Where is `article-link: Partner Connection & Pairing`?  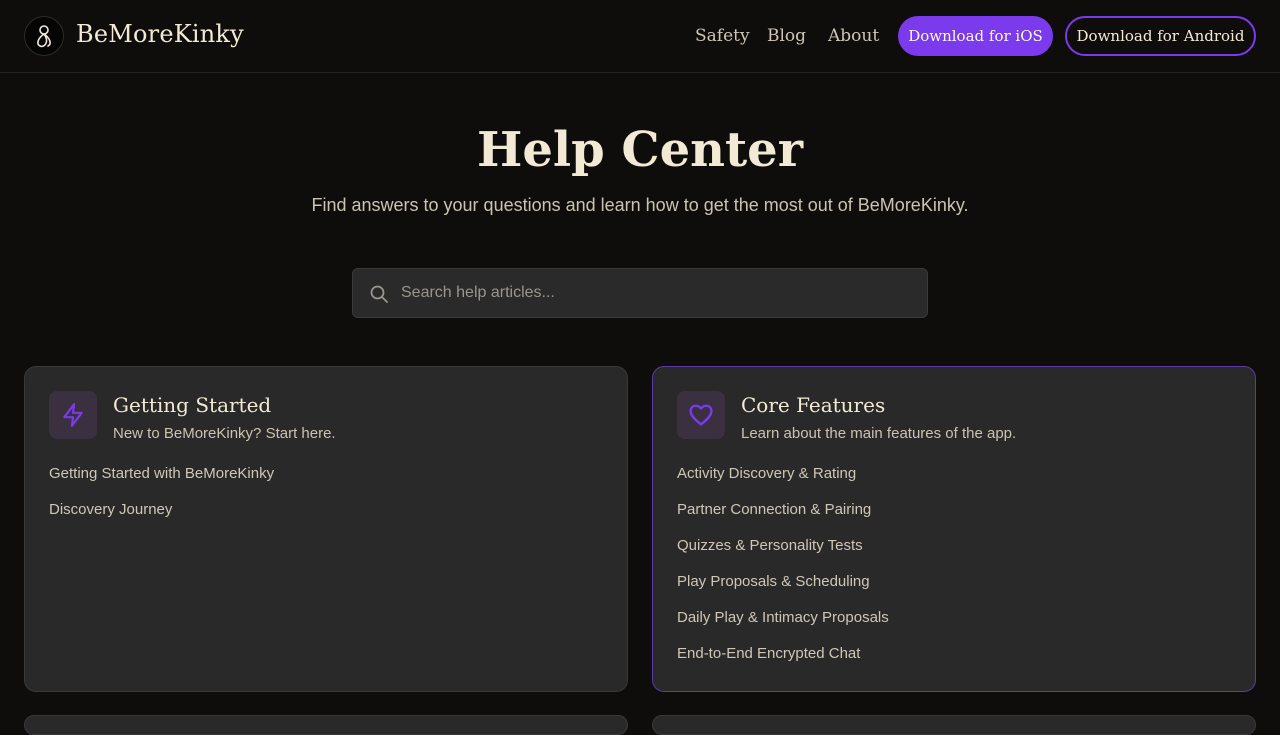 article-link: Partner Connection & Pairing is located at coordinates (783, 519).